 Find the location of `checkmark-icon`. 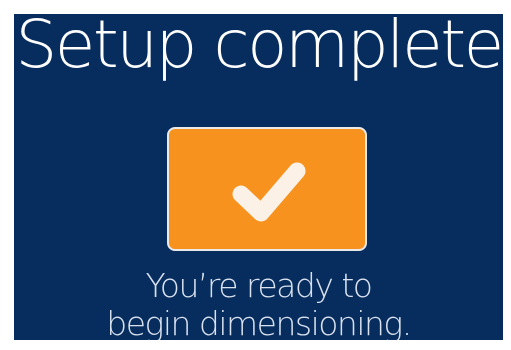

checkmark-icon is located at coordinates (269, 192).